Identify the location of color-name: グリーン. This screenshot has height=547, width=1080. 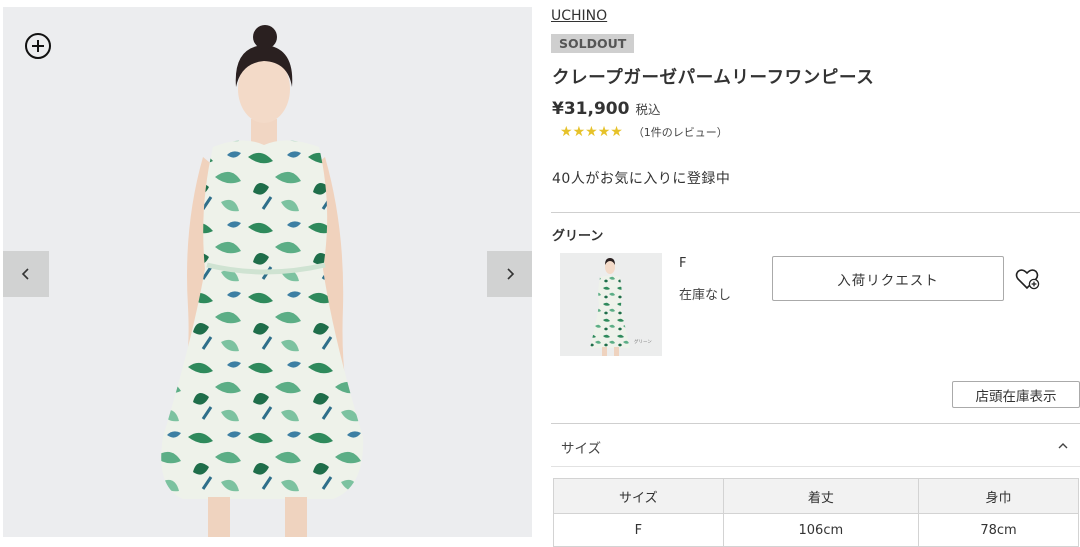
(578, 236).